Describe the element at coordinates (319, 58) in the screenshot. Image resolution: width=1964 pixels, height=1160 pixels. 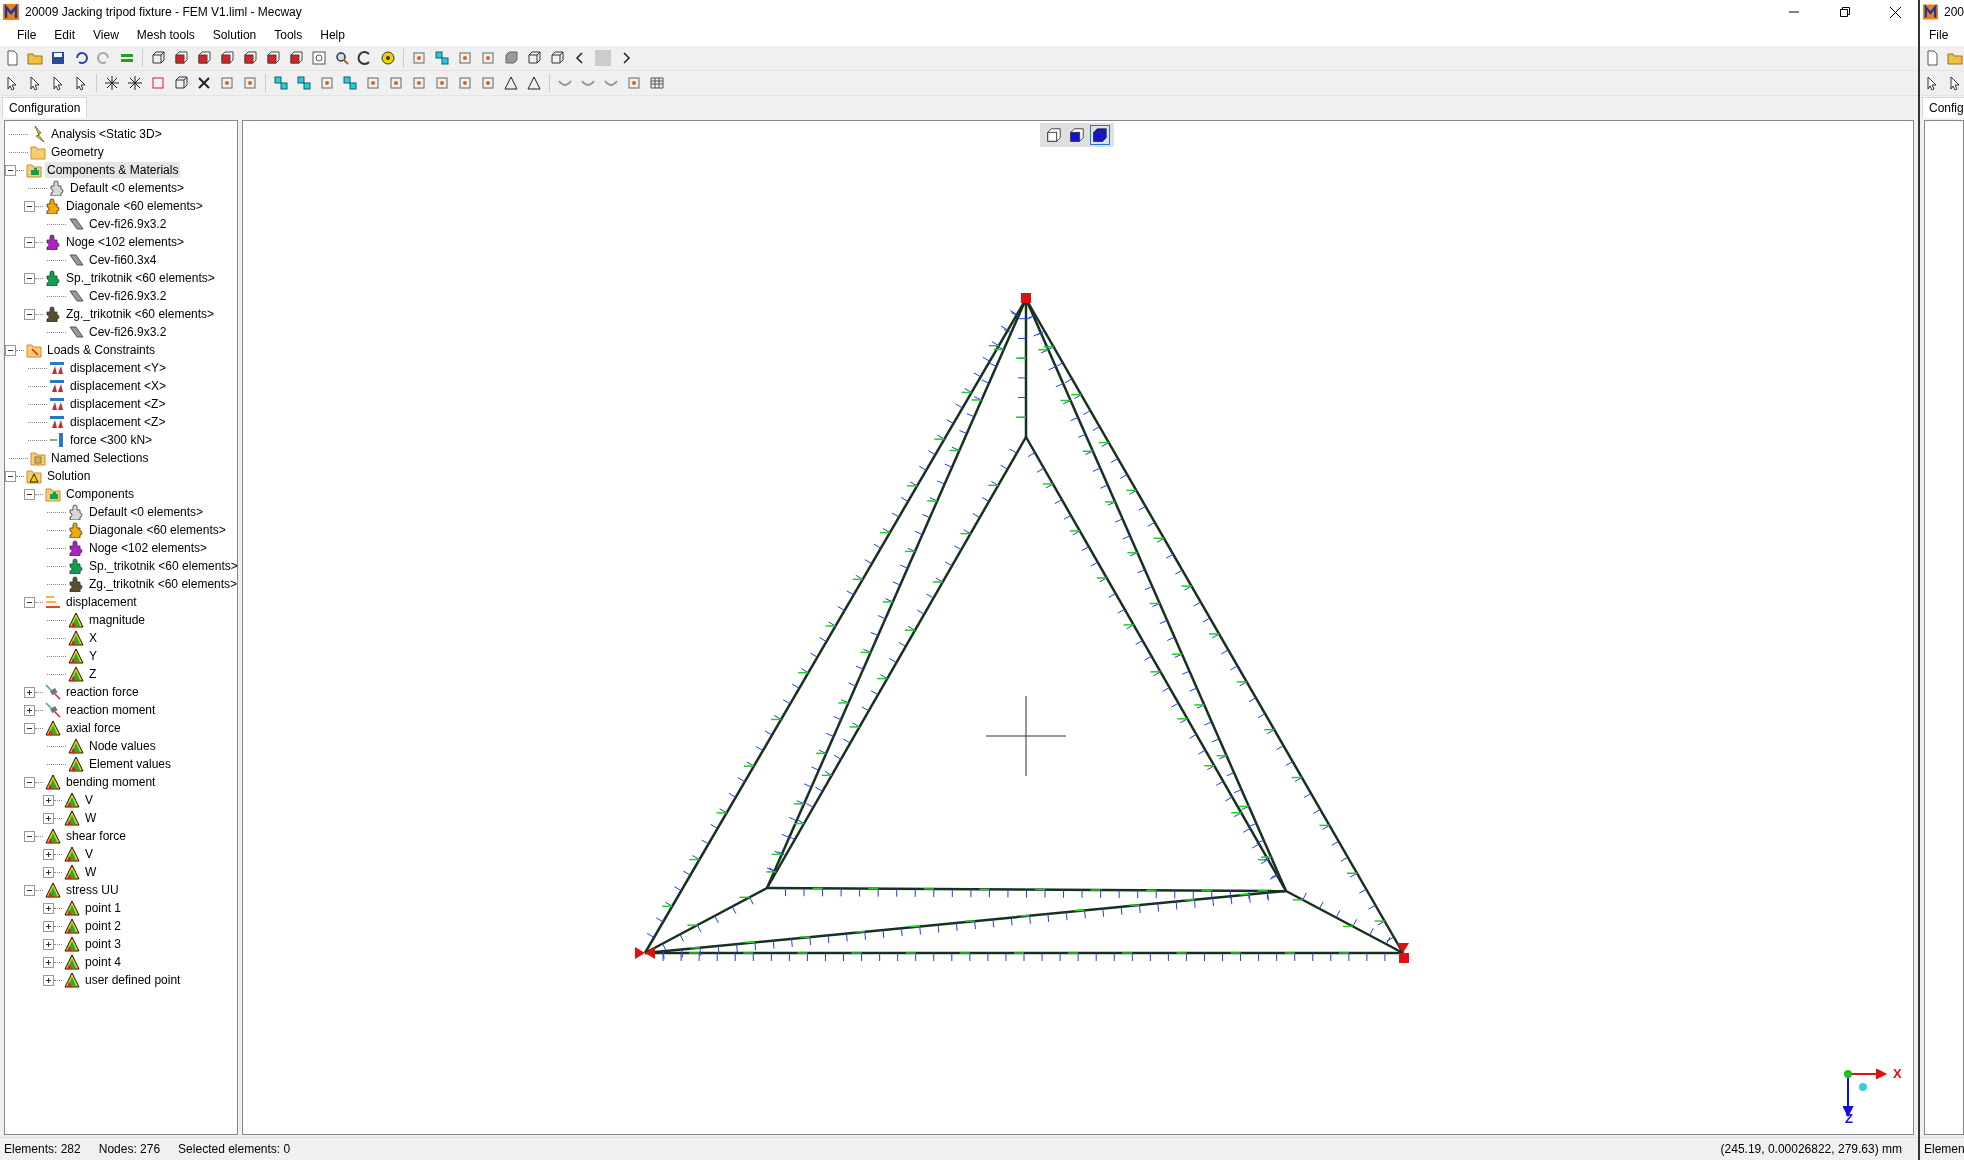
I see `zoom-box-icon` at that location.